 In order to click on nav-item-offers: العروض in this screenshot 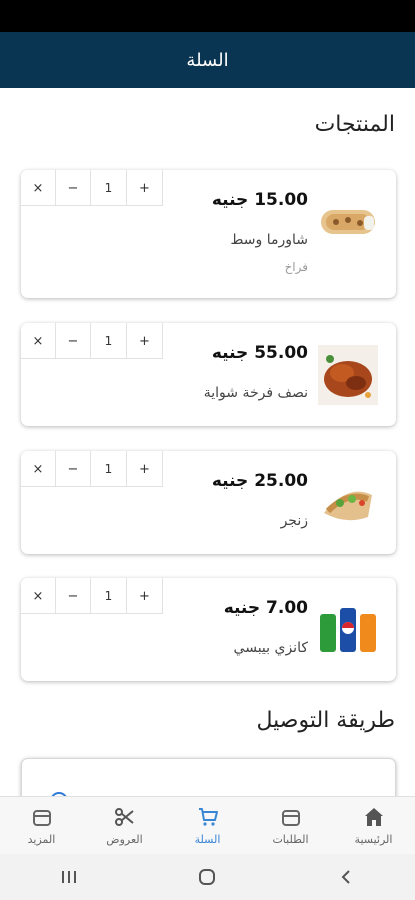, I will do `click(124, 825)`.